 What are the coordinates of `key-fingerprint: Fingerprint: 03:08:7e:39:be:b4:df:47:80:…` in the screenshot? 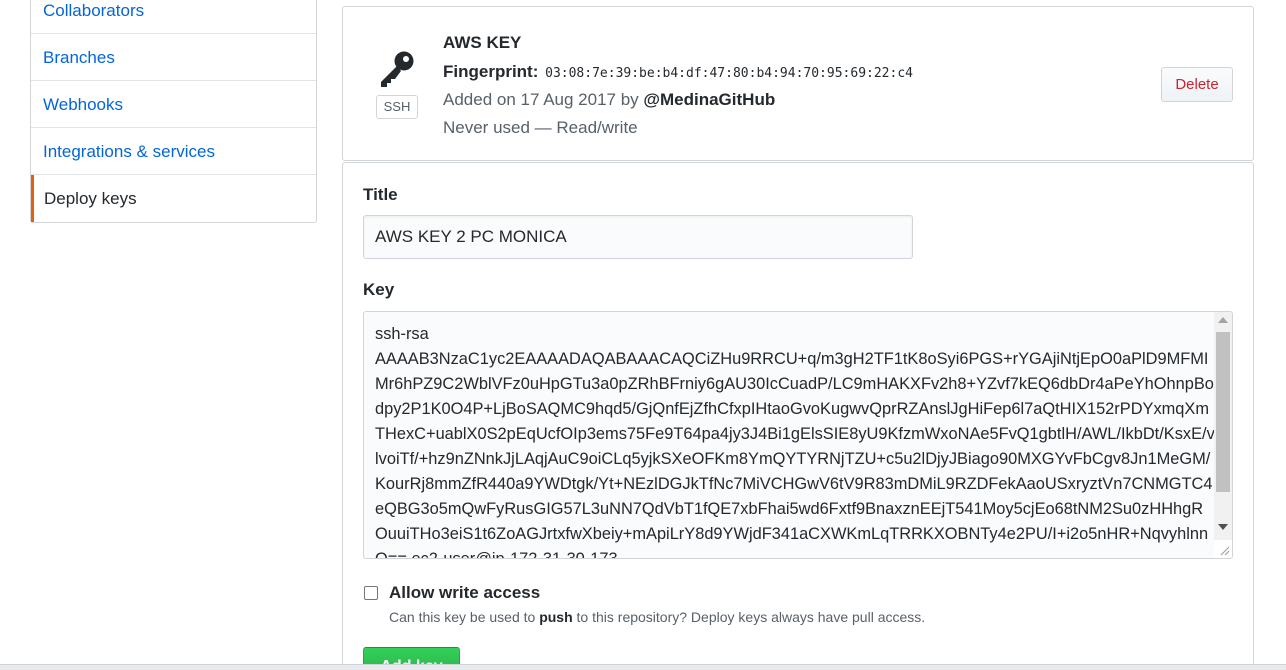 It's located at (678, 72).